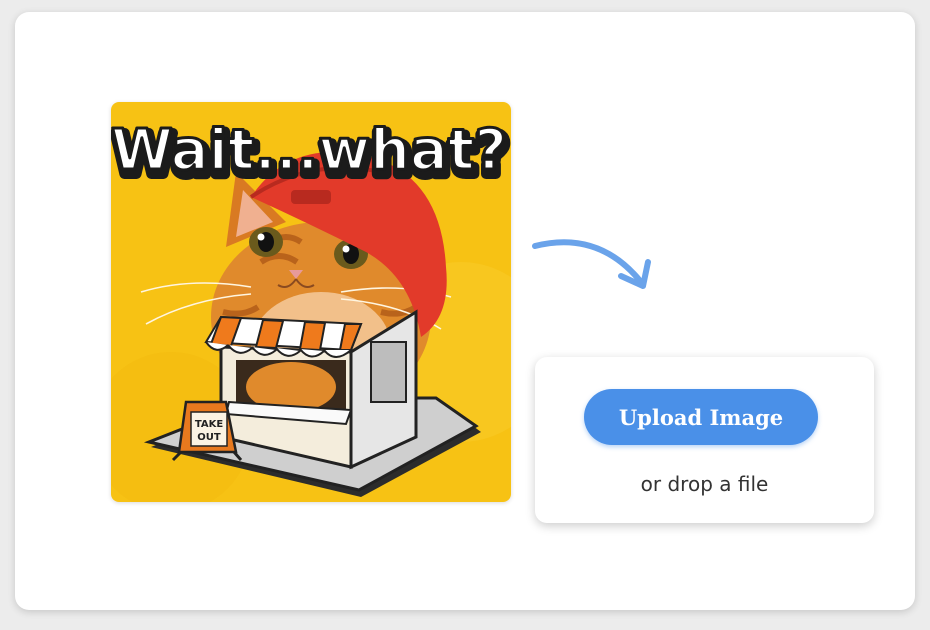 The image size is (930, 630). Describe the element at coordinates (591, 264) in the screenshot. I see `curved-arrow-icon` at that location.